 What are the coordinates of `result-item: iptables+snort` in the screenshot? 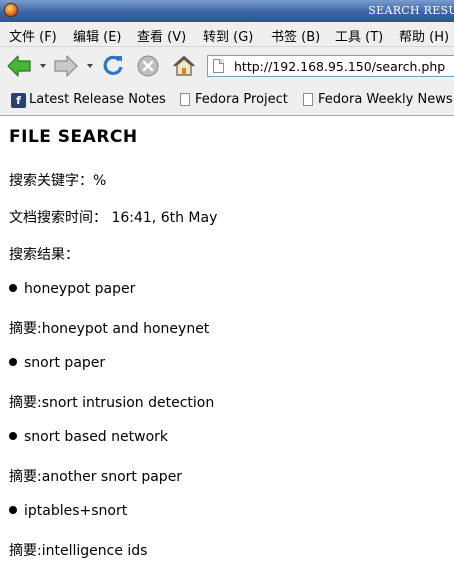 It's located at (68, 511).